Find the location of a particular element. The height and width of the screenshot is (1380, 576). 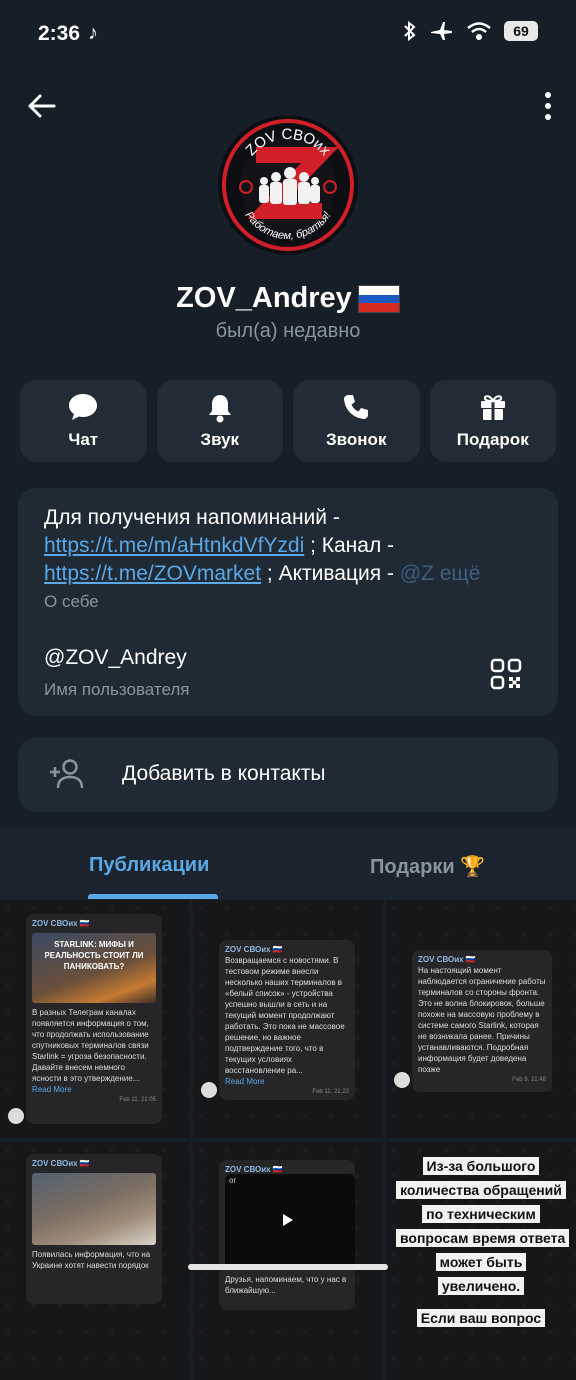

avatar: ZOV СВОих Работаем, братья! is located at coordinates (288, 185).